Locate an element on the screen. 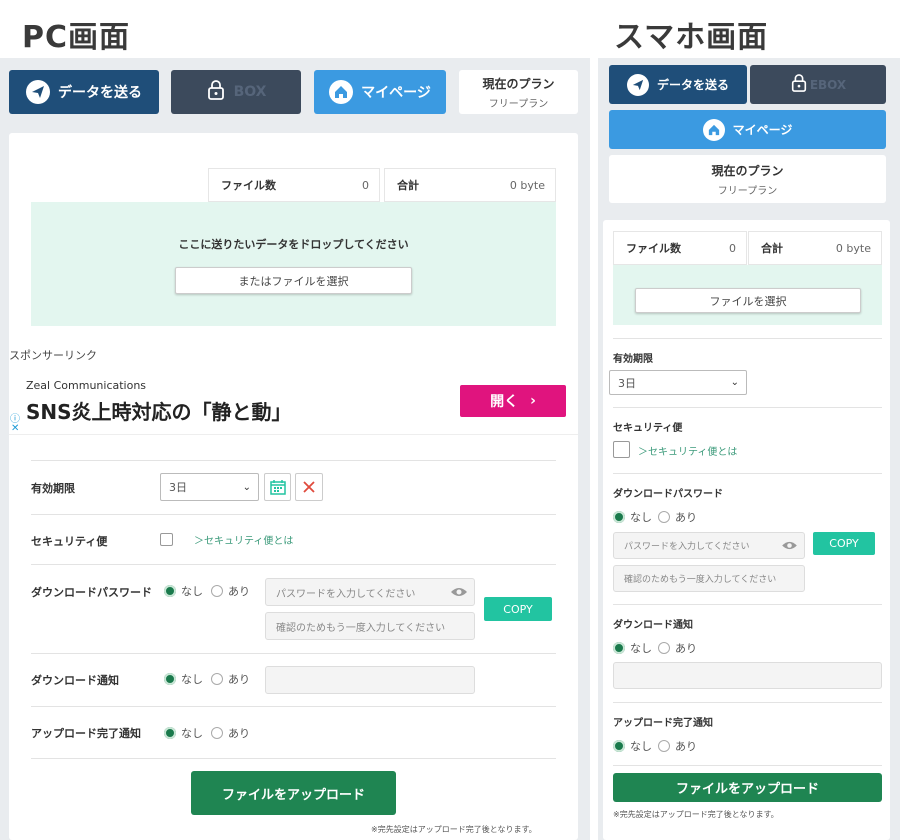 The width and height of the screenshot is (900, 840). sp-password-input: パスワードを入力してください is located at coordinates (709, 545).